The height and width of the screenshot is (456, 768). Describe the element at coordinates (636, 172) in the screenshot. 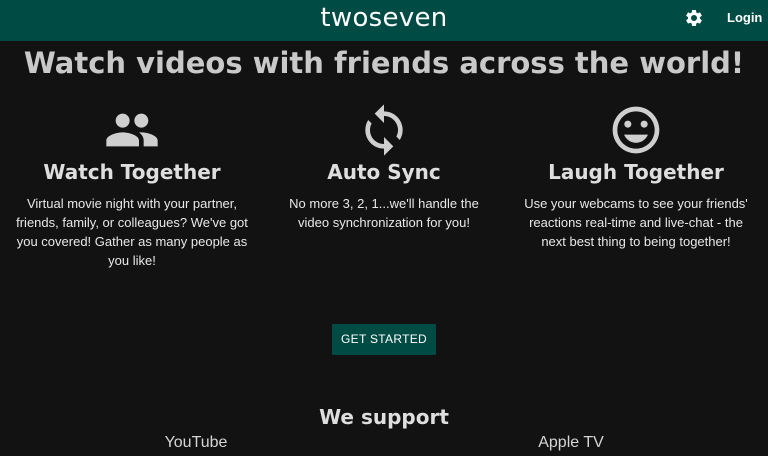

I see `feature-title: Laugh Together` at that location.